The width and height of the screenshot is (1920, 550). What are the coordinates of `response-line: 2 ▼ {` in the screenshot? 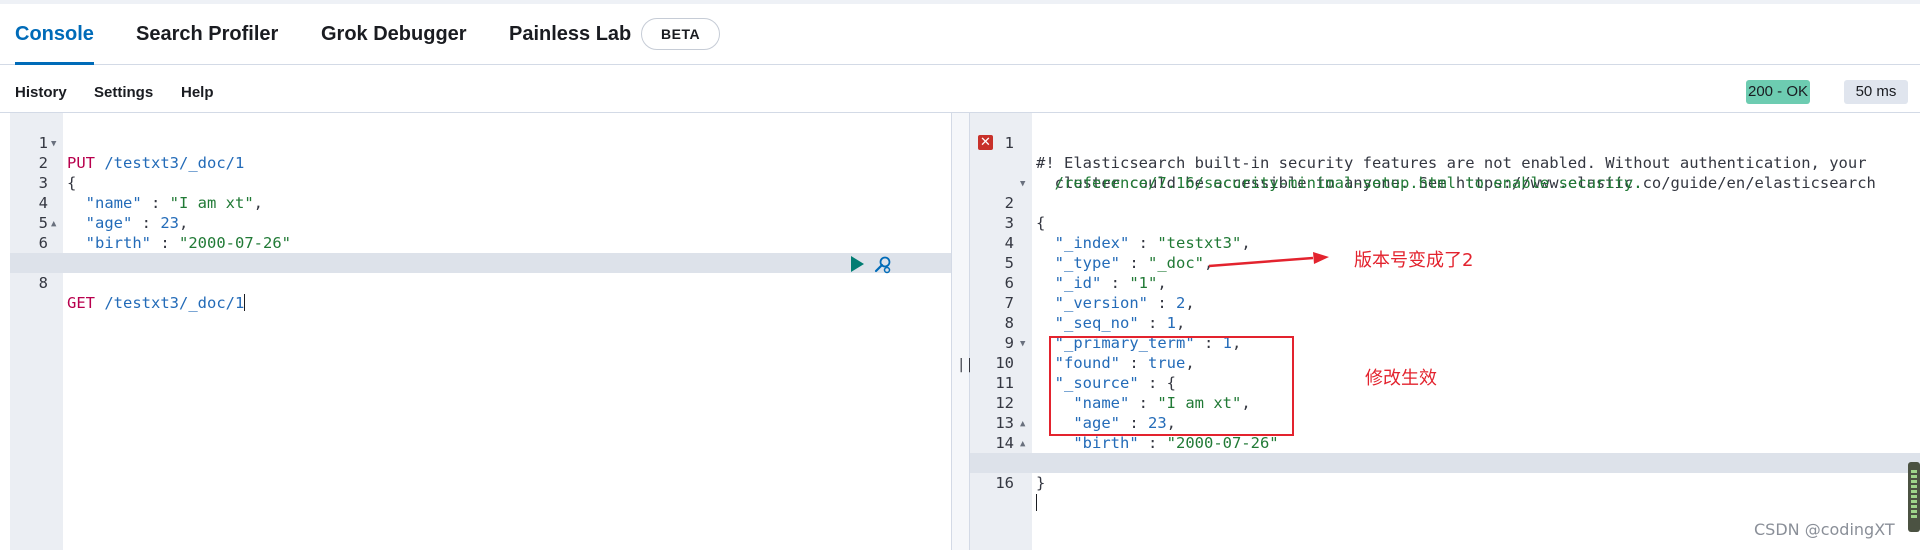 It's located at (1445, 202).